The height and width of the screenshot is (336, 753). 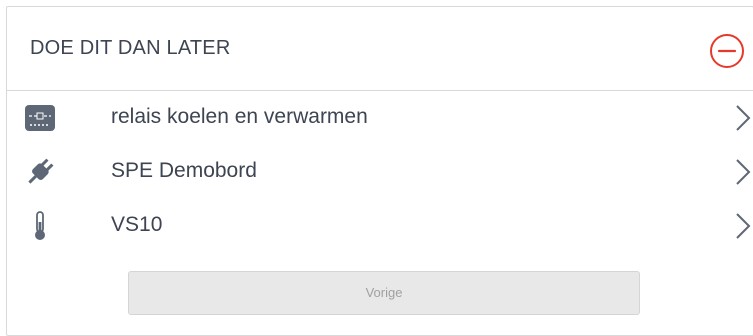 I want to click on minus-circle-icon, so click(x=727, y=51).